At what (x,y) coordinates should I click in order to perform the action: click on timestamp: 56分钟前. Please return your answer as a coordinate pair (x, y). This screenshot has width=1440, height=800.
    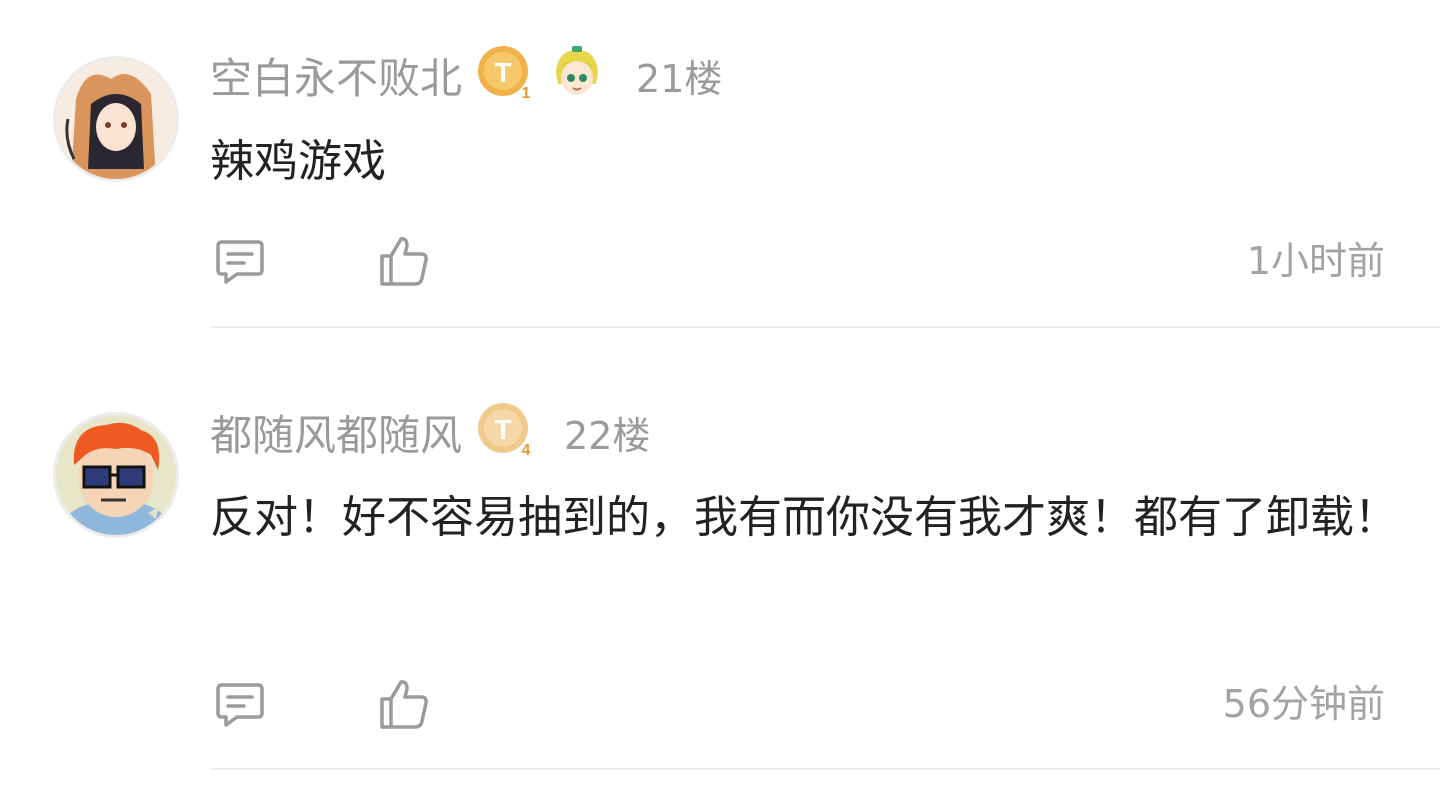
    Looking at the image, I should click on (1303, 704).